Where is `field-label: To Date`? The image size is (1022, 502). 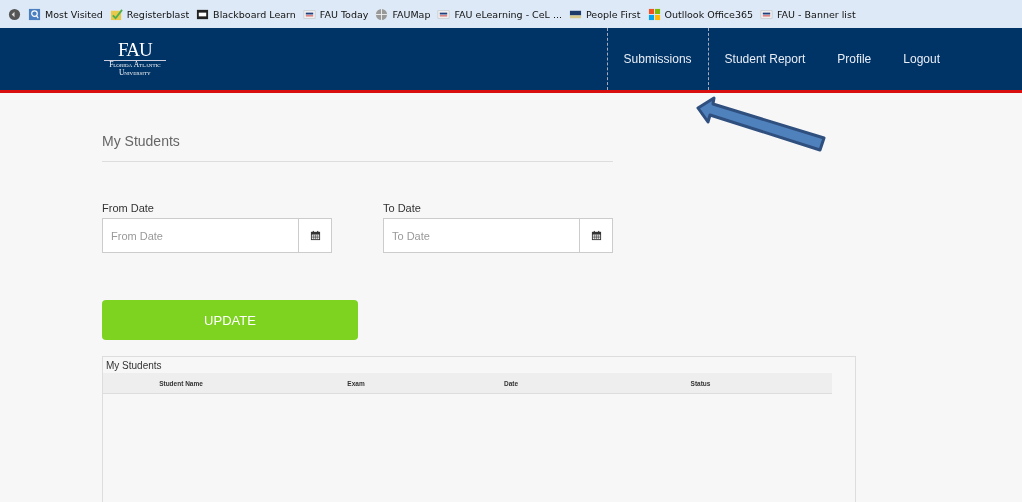 field-label: To Date is located at coordinates (402, 208).